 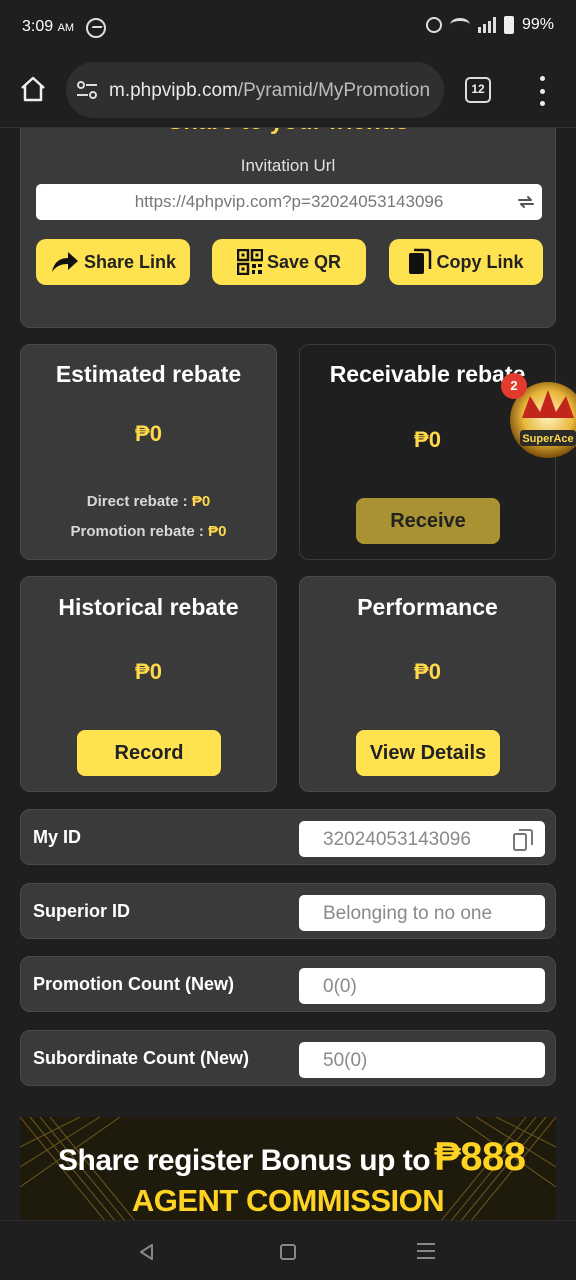 I want to click on receive-button: Receive, so click(x=428, y=521).